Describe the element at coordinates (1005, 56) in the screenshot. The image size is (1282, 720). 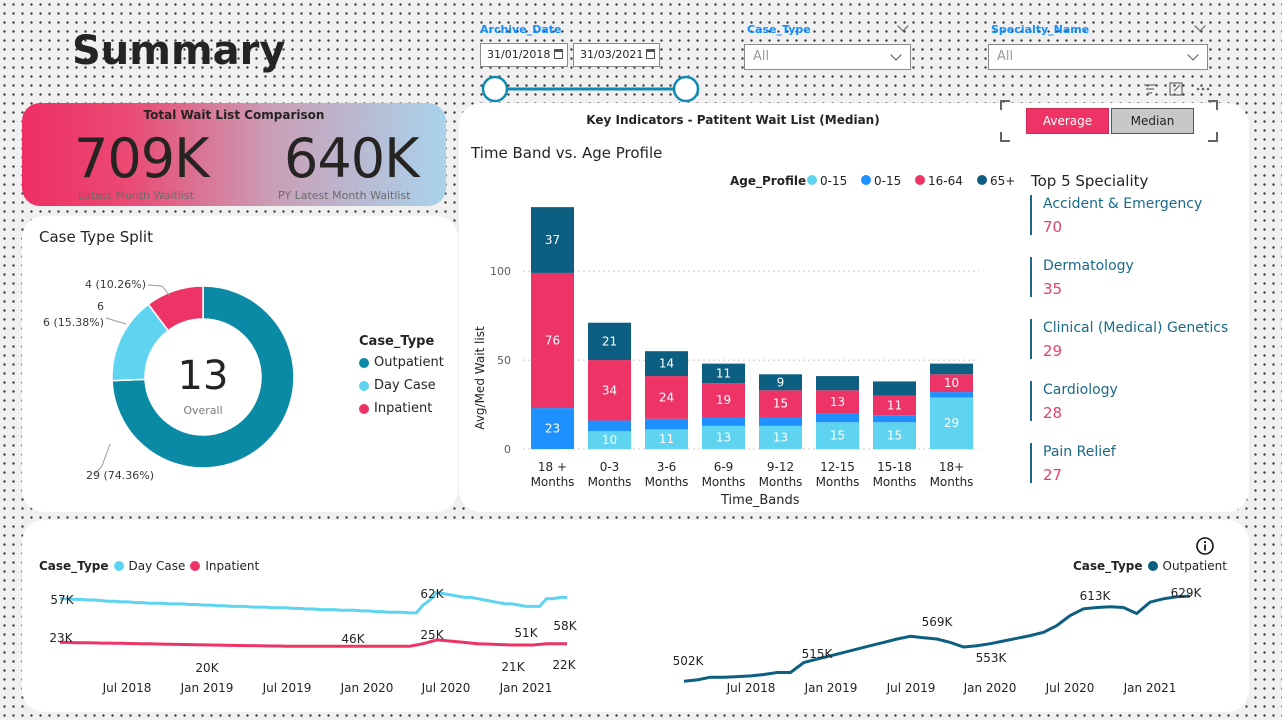
I see `specialty-selected-value: All` at that location.